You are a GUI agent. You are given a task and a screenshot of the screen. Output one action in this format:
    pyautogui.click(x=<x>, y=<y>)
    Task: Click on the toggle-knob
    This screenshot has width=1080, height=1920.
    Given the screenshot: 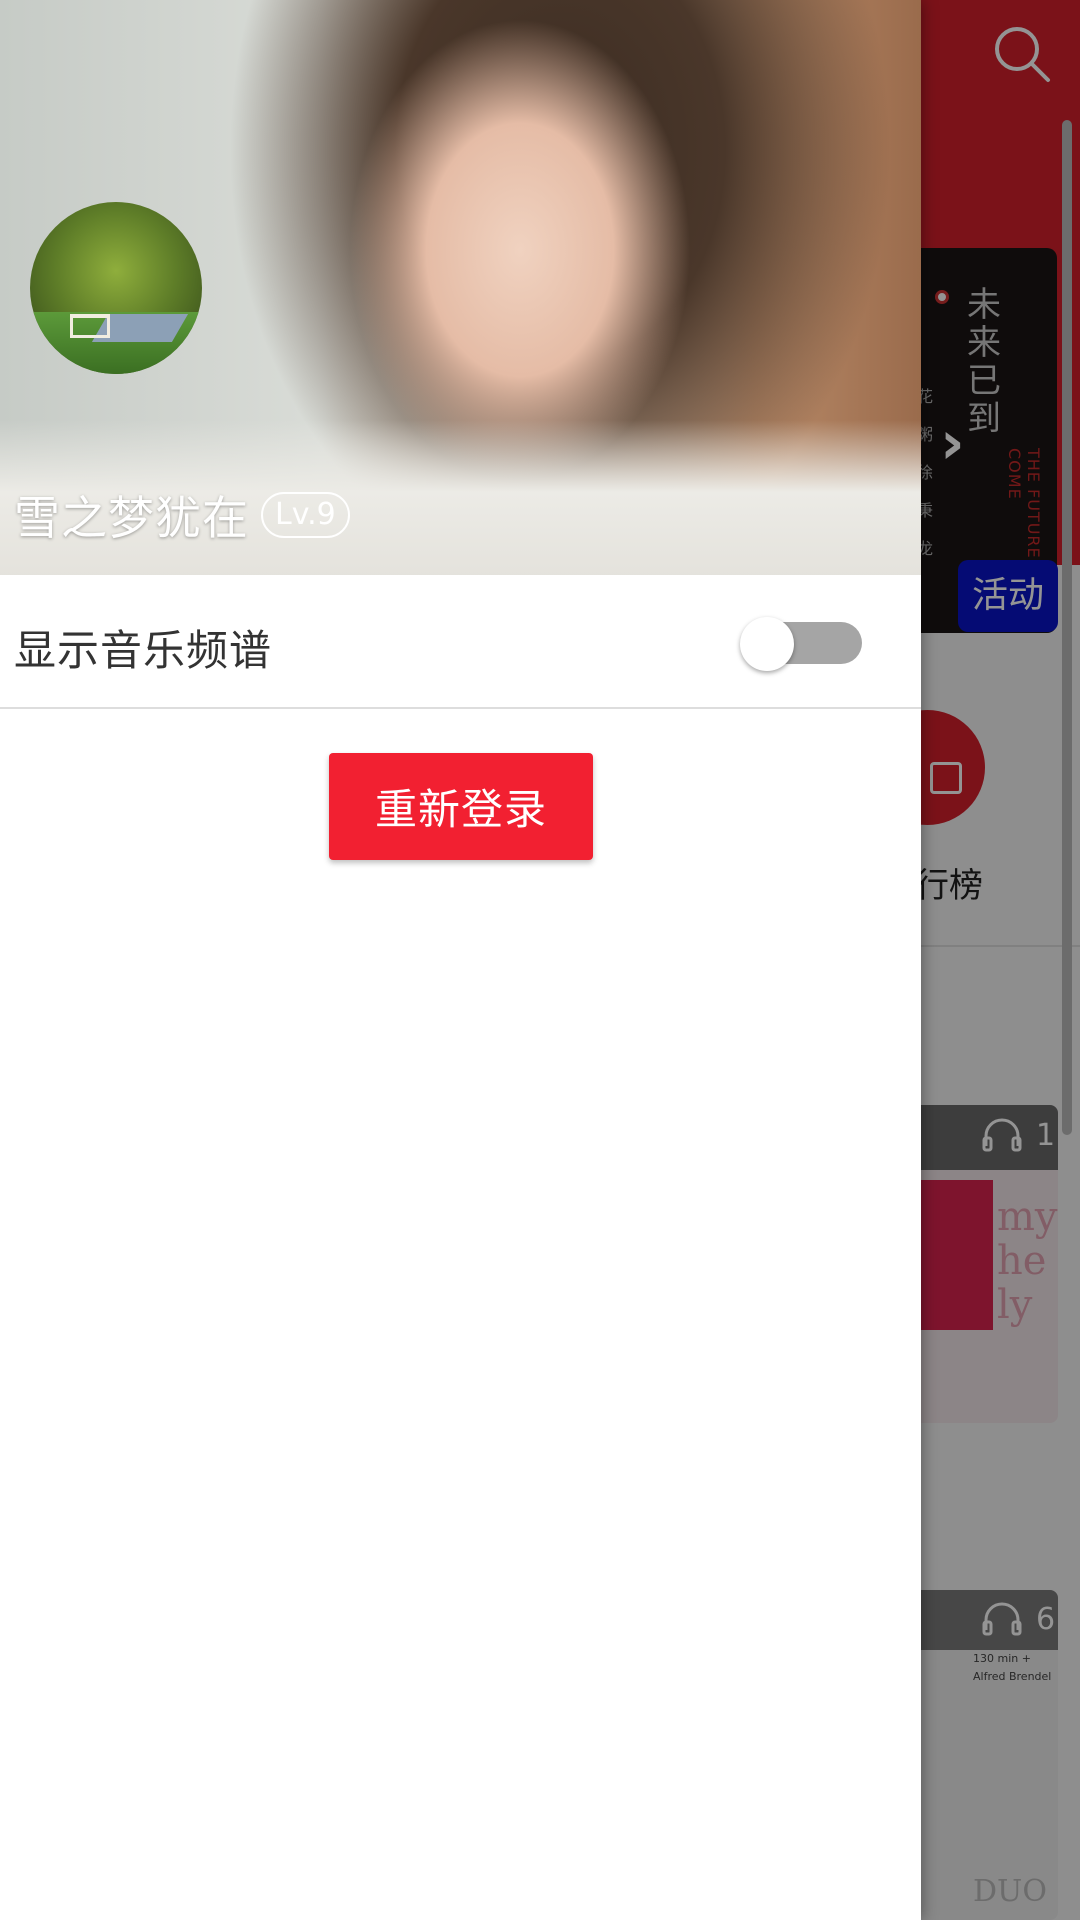 What is the action you would take?
    pyautogui.click(x=767, y=644)
    